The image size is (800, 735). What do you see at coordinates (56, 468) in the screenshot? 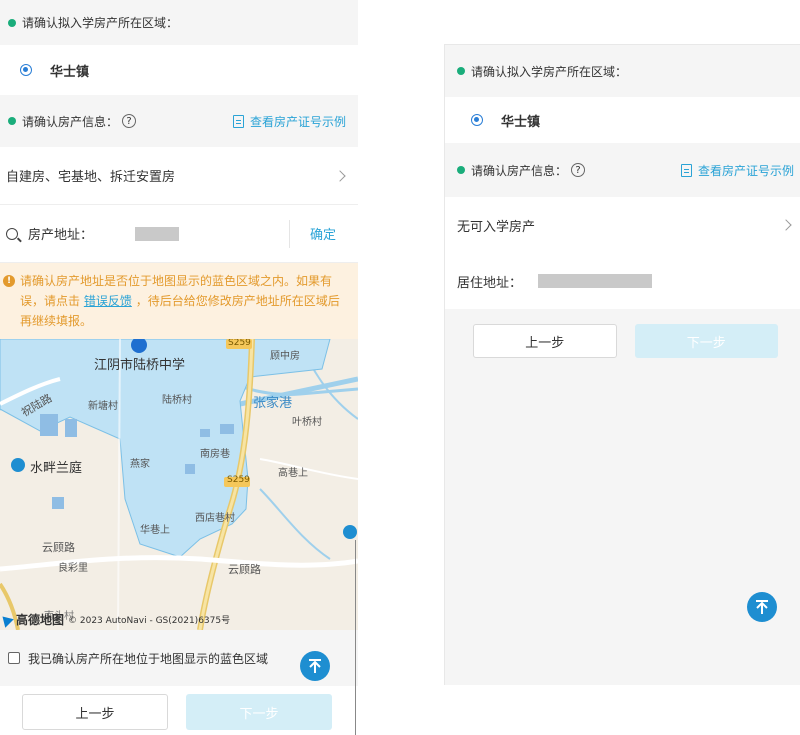
I see `map-label: 水畔兰庭` at bounding box center [56, 468].